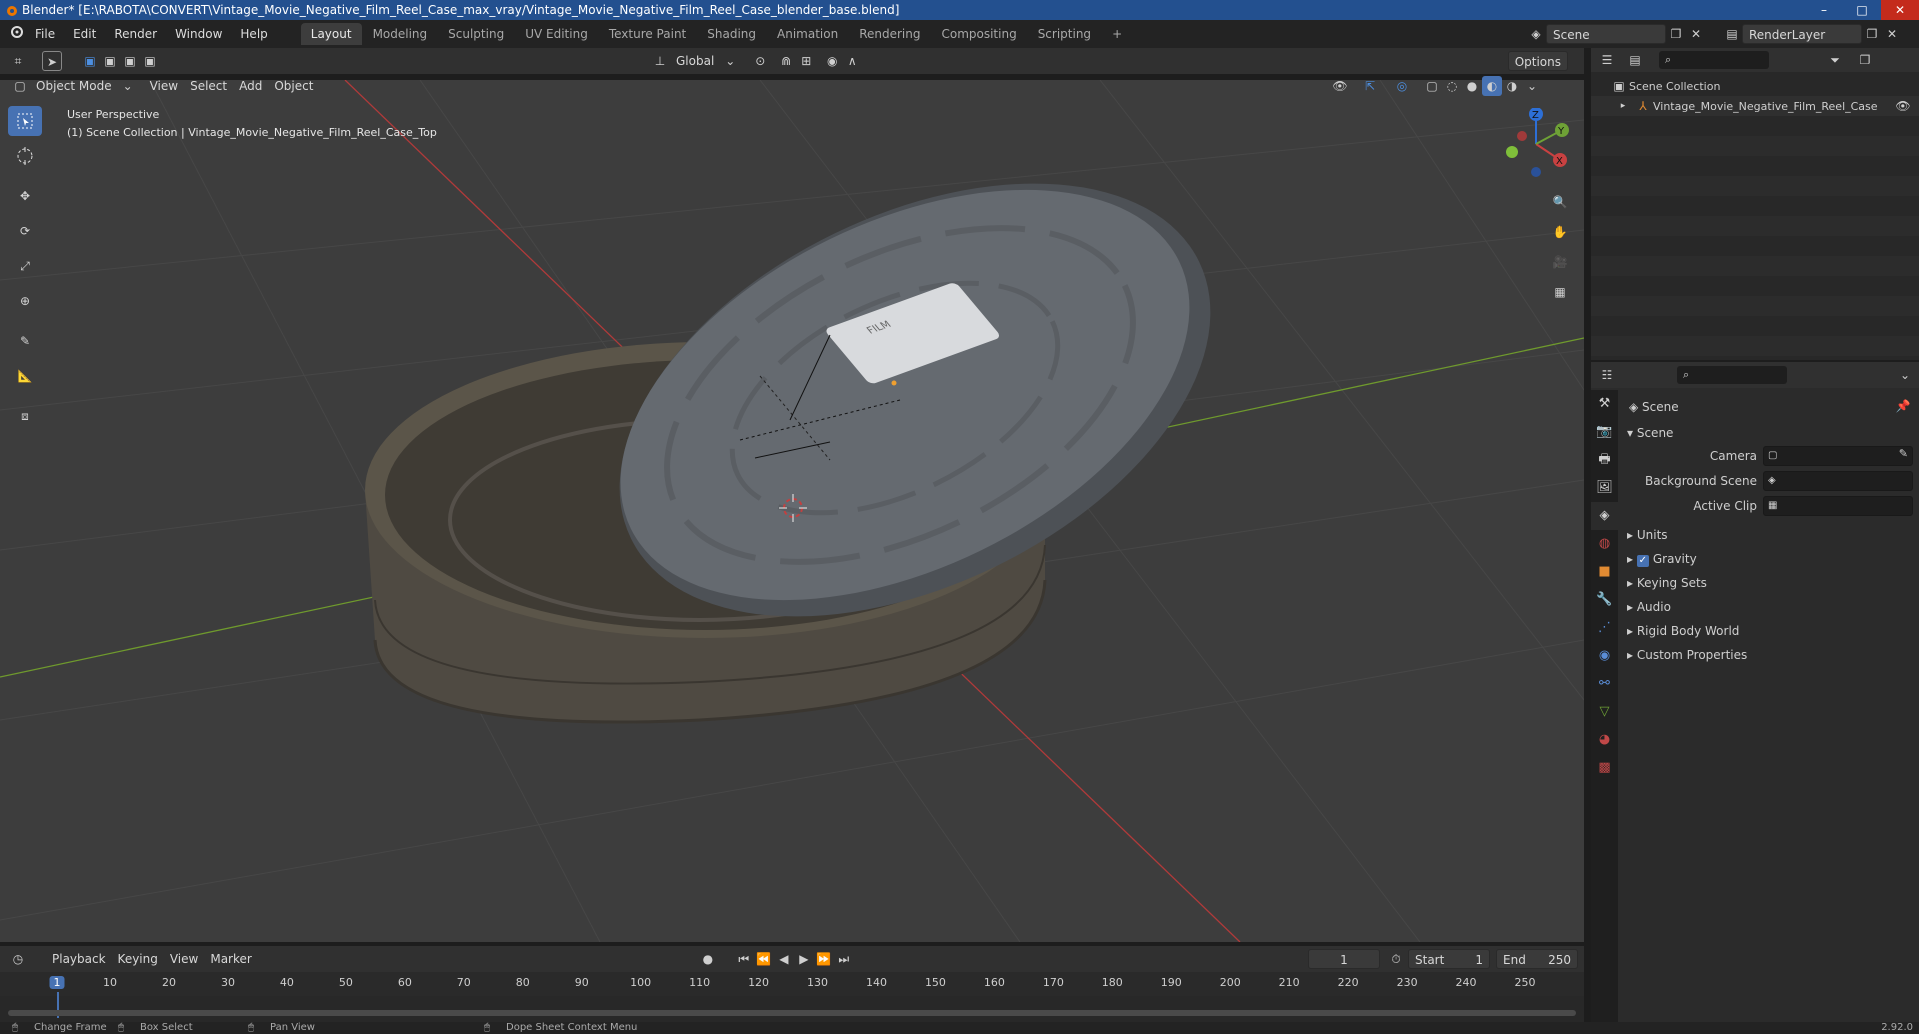 This screenshot has height=1034, width=1919. What do you see at coordinates (1452, 86) in the screenshot?
I see `shading-wireframe-icon: ◌` at bounding box center [1452, 86].